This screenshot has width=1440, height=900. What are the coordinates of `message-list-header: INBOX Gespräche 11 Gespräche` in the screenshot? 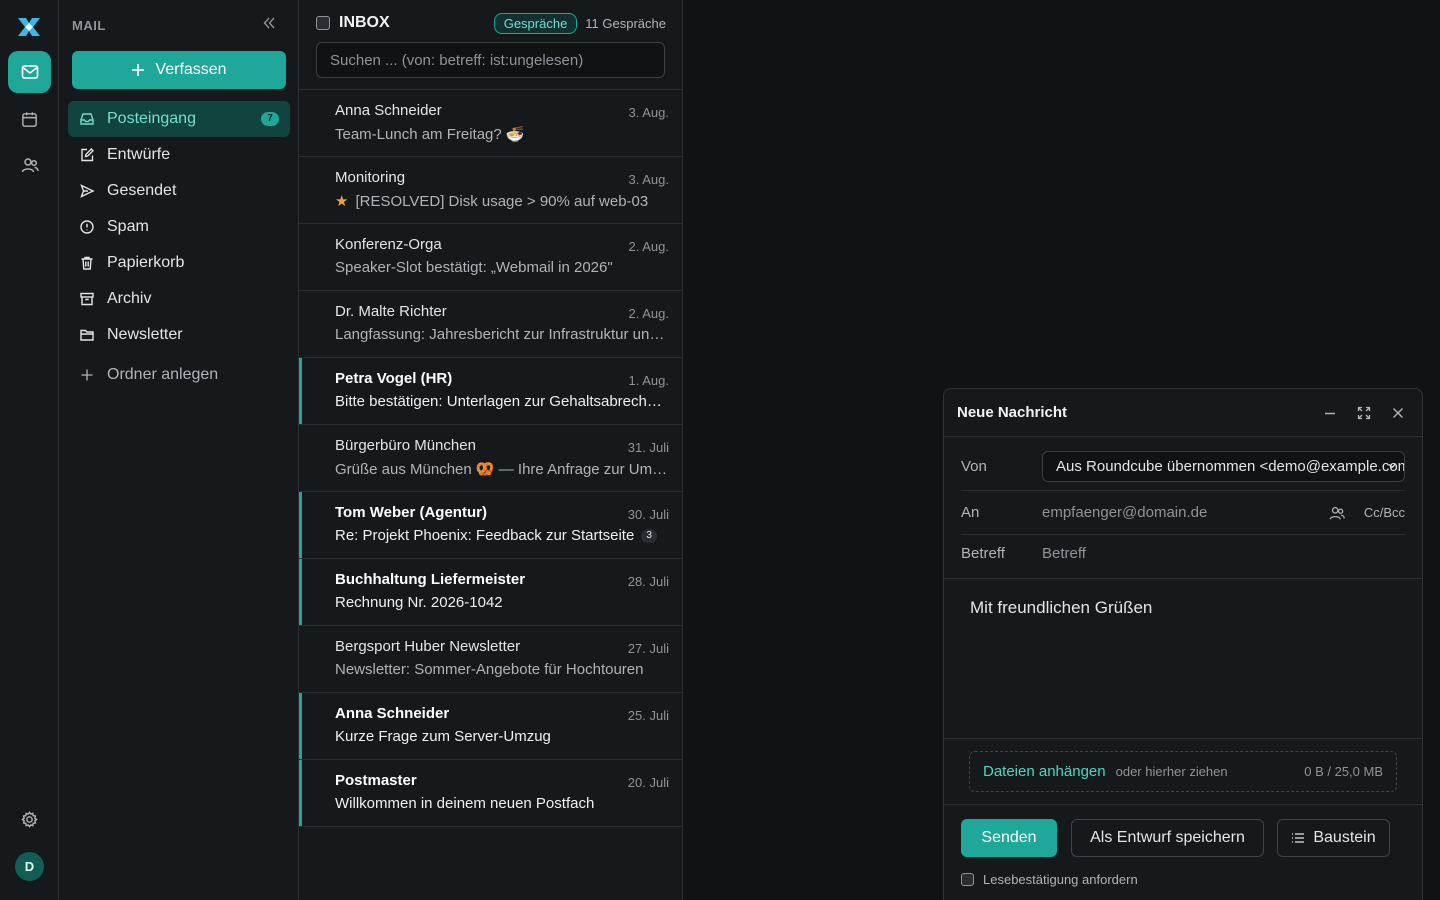 It's located at (491, 23).